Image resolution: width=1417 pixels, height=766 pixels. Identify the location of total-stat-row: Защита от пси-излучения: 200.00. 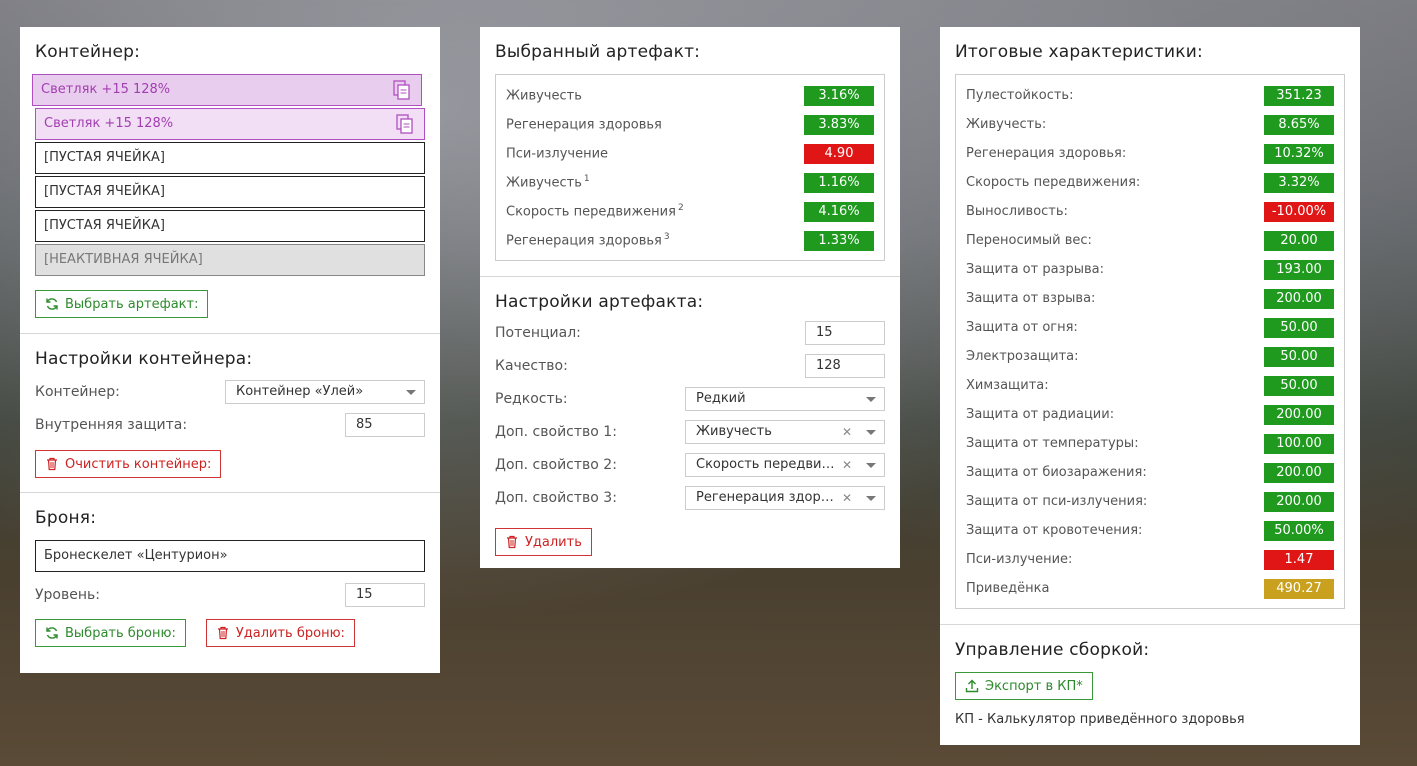
(1150, 501).